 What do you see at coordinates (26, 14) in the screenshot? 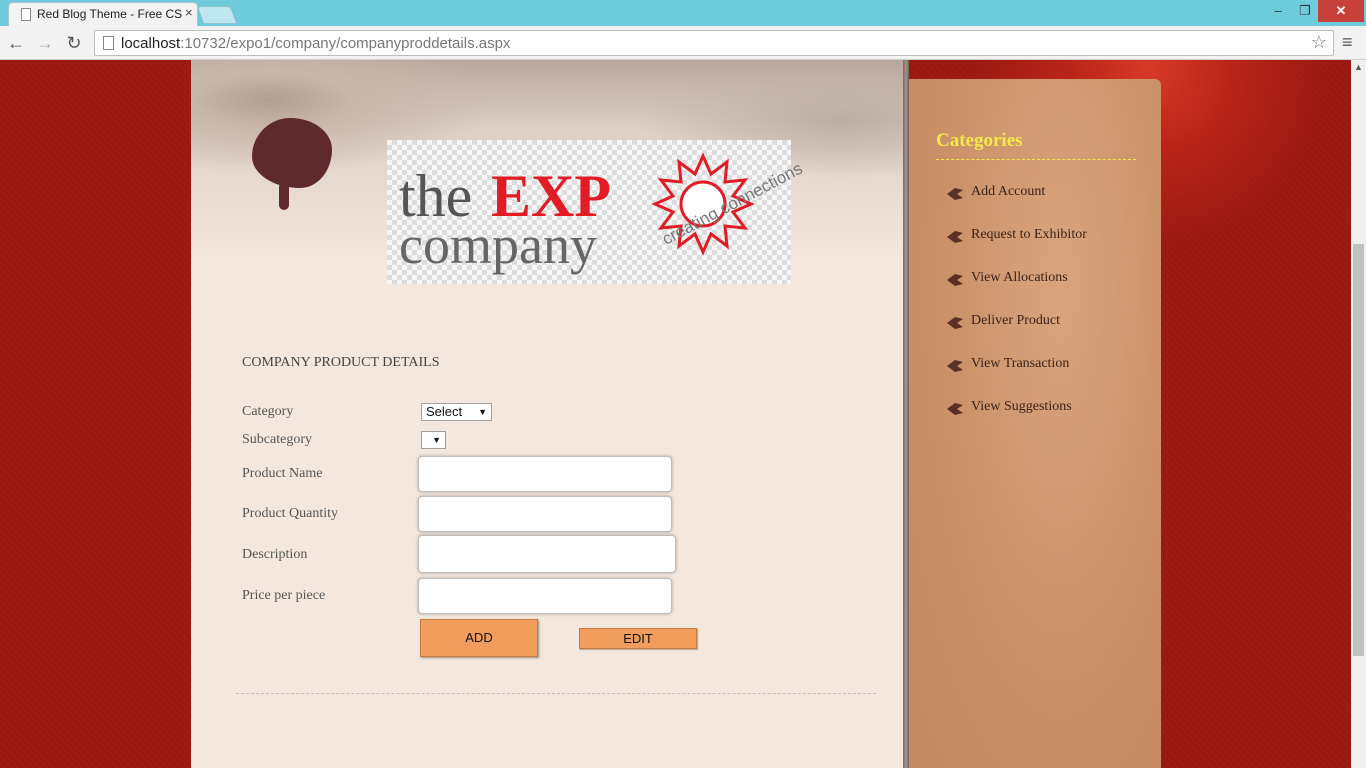
I see `document-icon` at bounding box center [26, 14].